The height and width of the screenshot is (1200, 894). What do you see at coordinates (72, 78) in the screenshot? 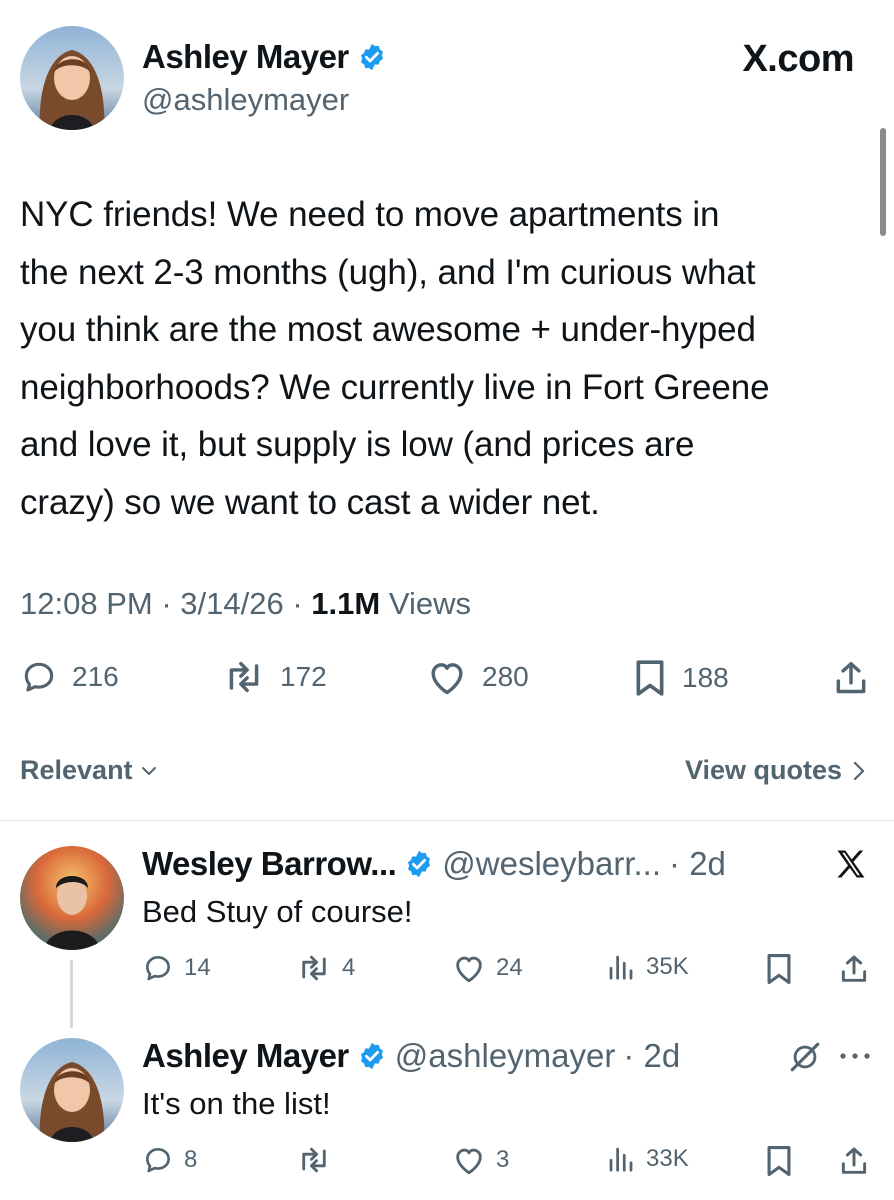
I see `author-avatar` at bounding box center [72, 78].